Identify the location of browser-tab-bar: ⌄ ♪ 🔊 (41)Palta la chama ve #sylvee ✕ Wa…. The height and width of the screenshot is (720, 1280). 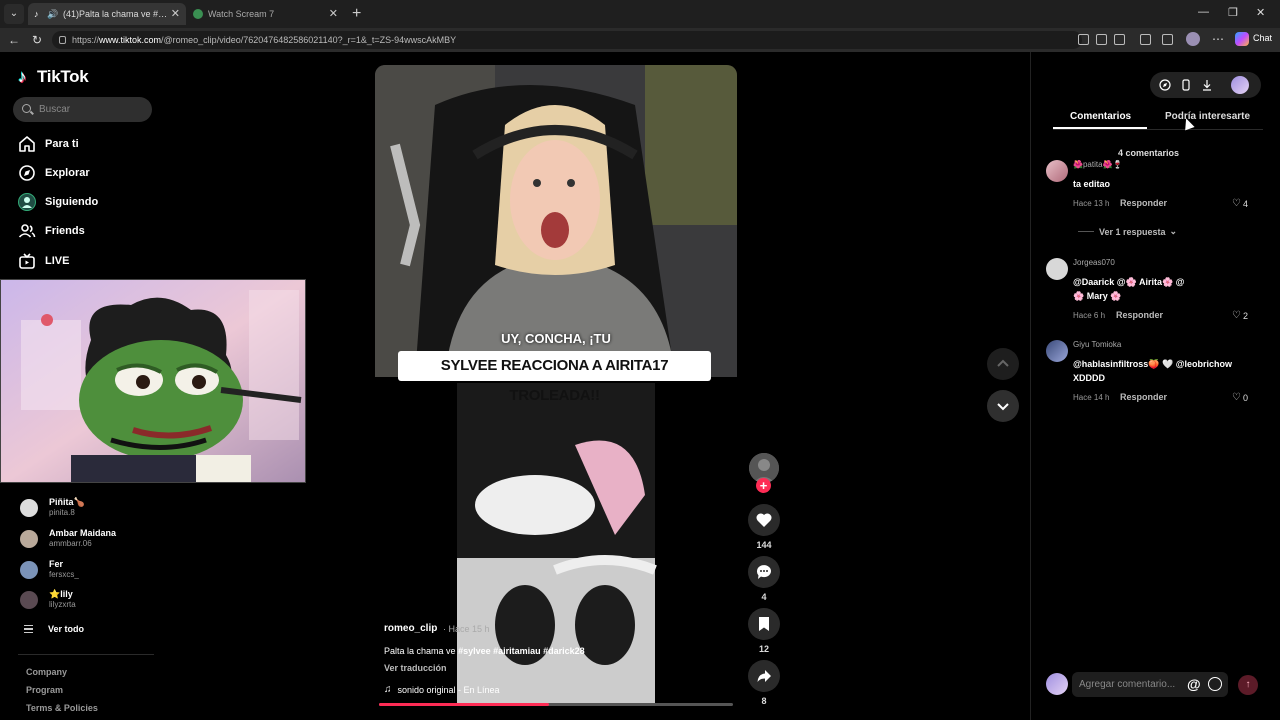
(640, 14).